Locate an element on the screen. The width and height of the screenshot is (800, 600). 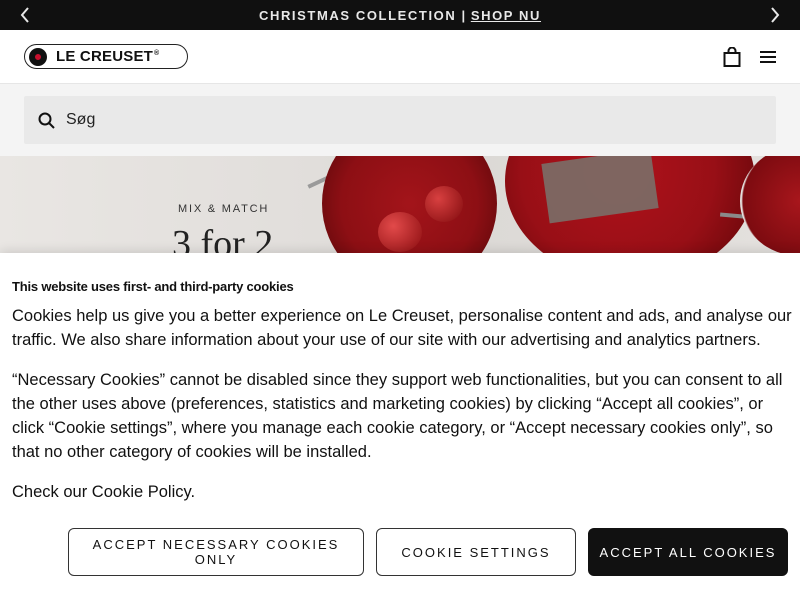
logo-mark-icon is located at coordinates (38, 56).